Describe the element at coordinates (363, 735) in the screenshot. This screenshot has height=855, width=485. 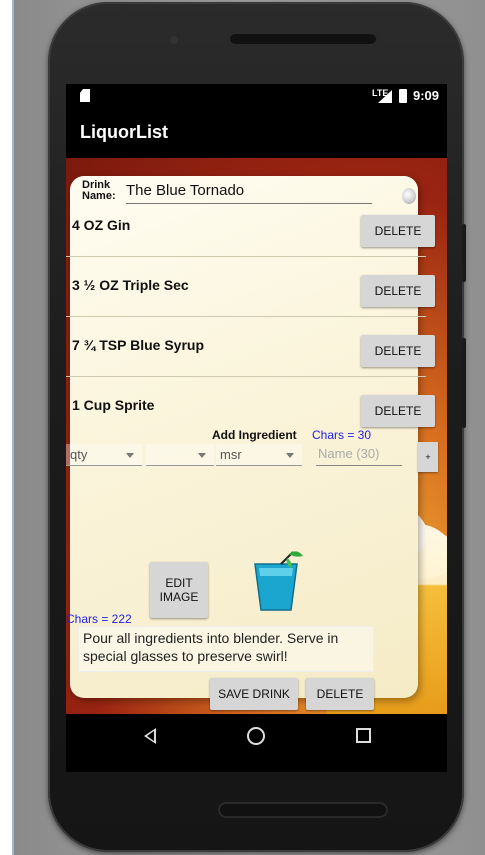
I see `recents-icon` at that location.